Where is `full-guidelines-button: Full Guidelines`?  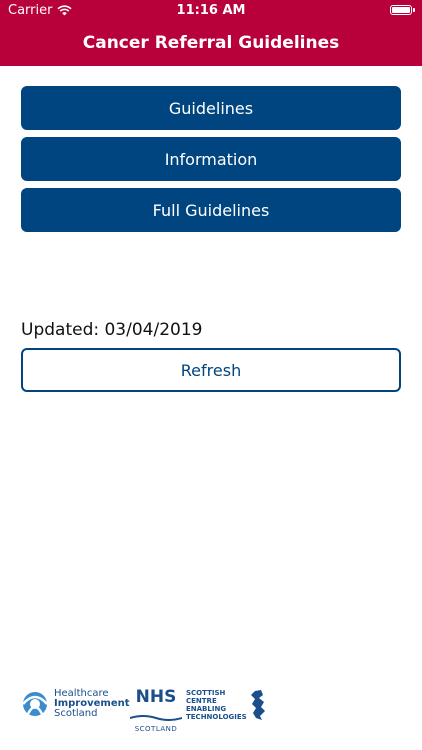 full-guidelines-button: Full Guidelines is located at coordinates (211, 210).